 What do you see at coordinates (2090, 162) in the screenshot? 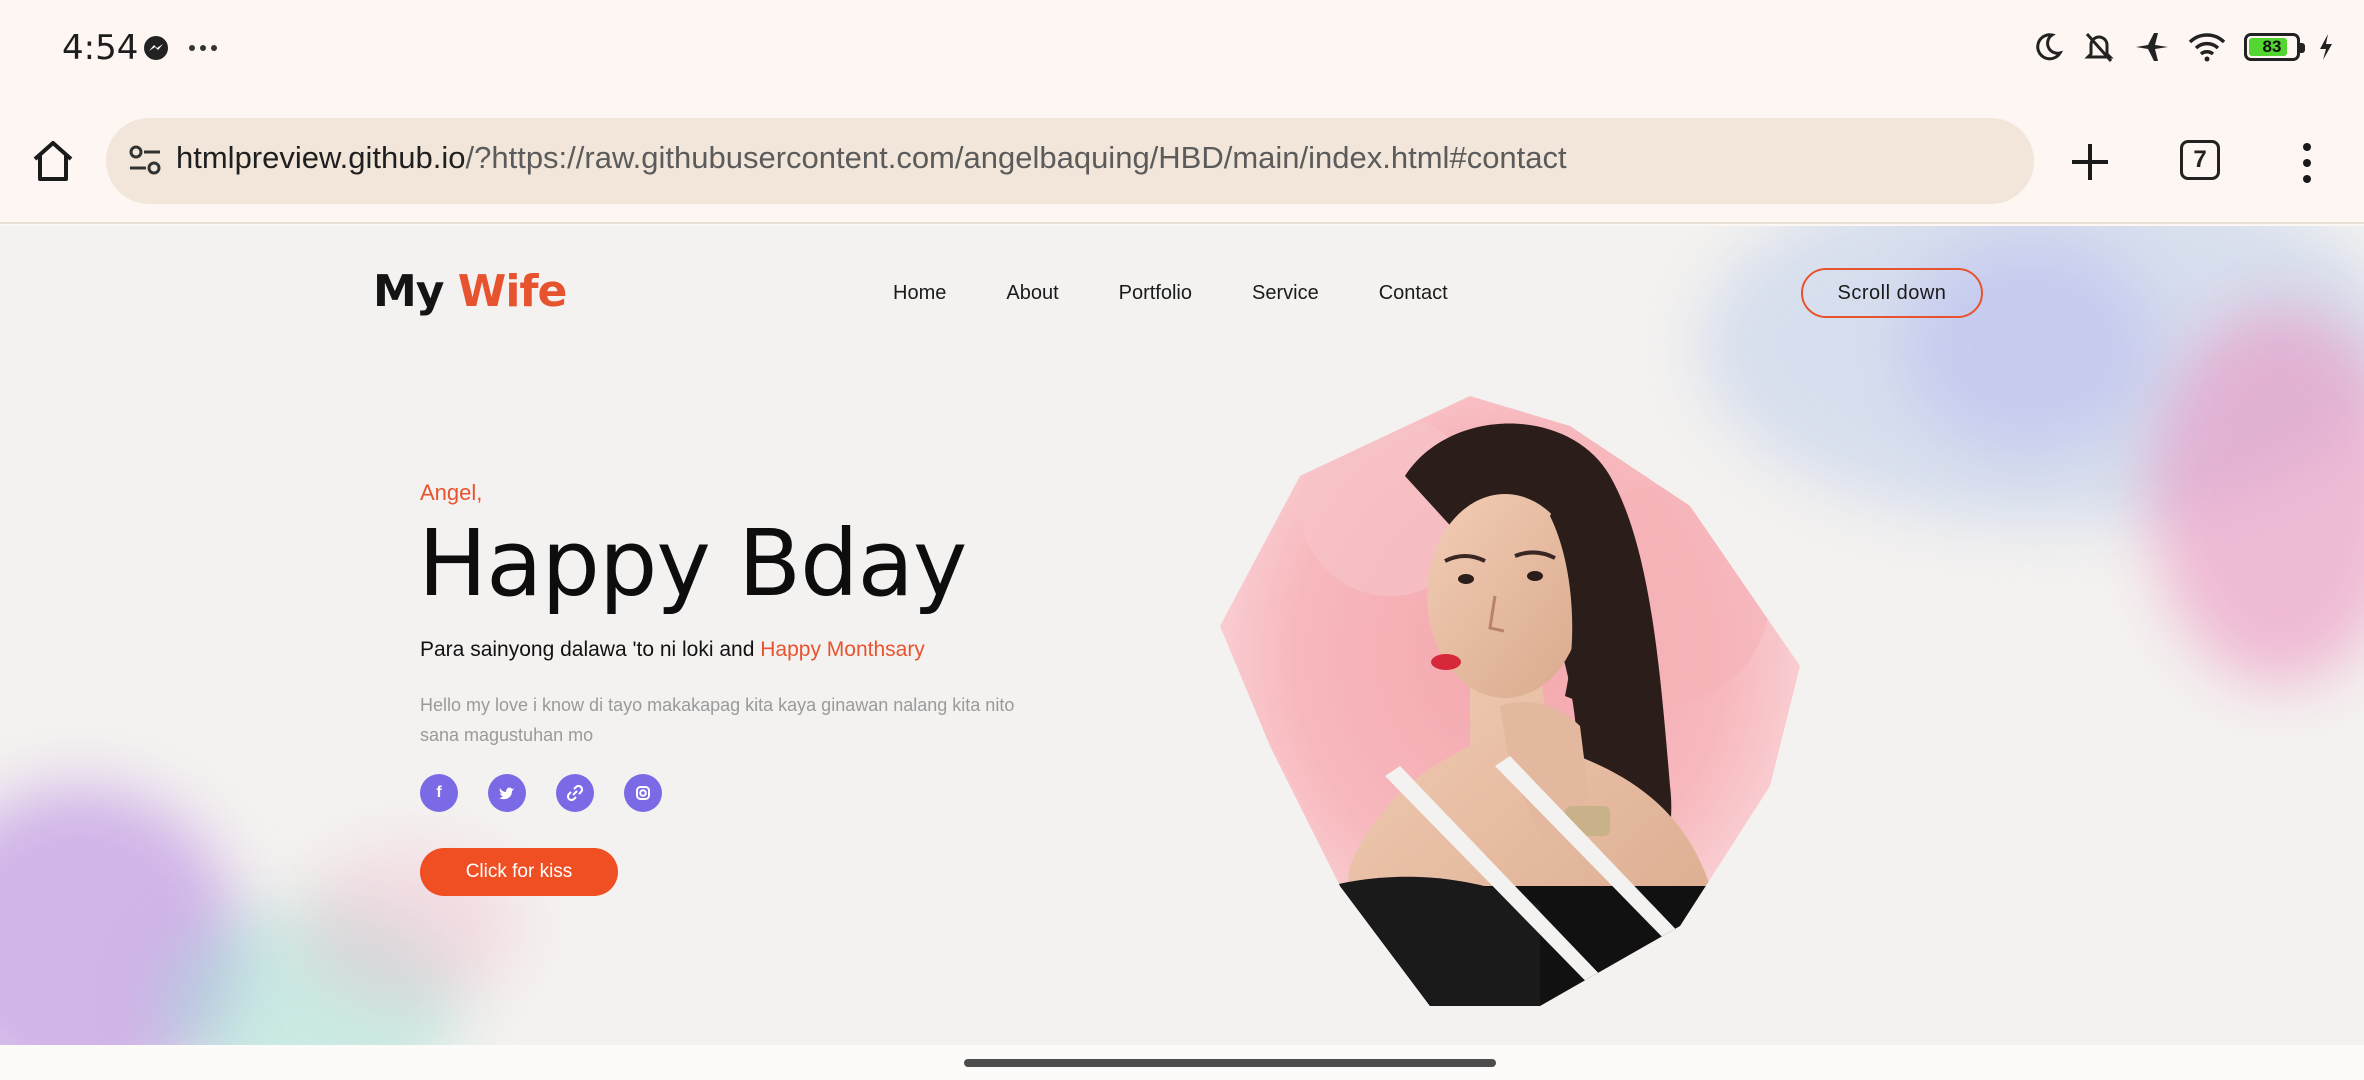
I see `plus-icon` at bounding box center [2090, 162].